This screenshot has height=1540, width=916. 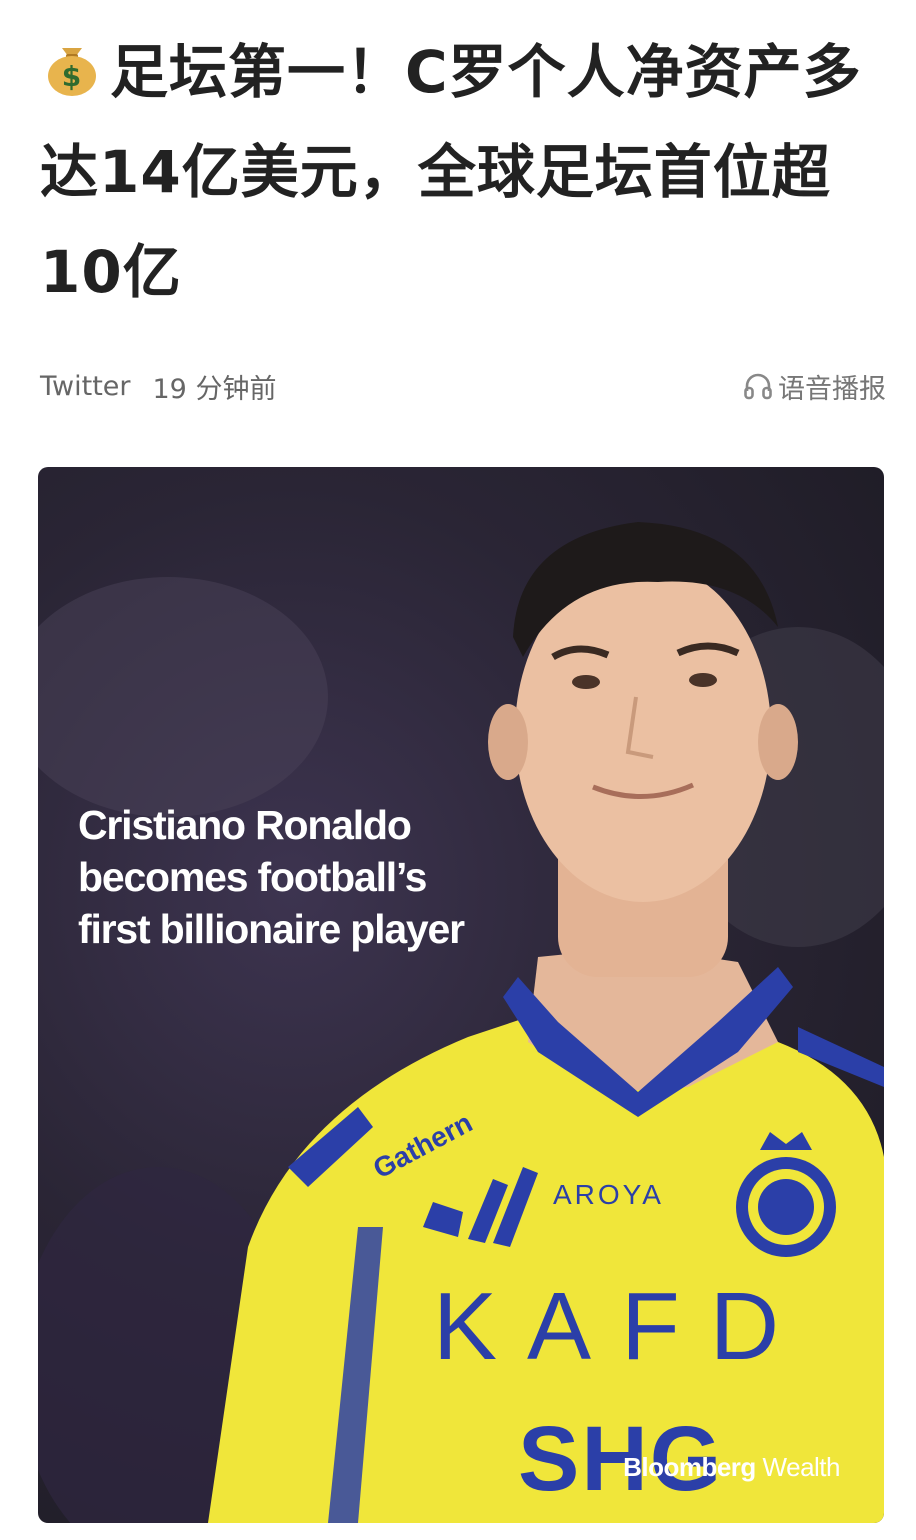 What do you see at coordinates (214, 389) in the screenshot?
I see `publish-time: 19 分钟前` at bounding box center [214, 389].